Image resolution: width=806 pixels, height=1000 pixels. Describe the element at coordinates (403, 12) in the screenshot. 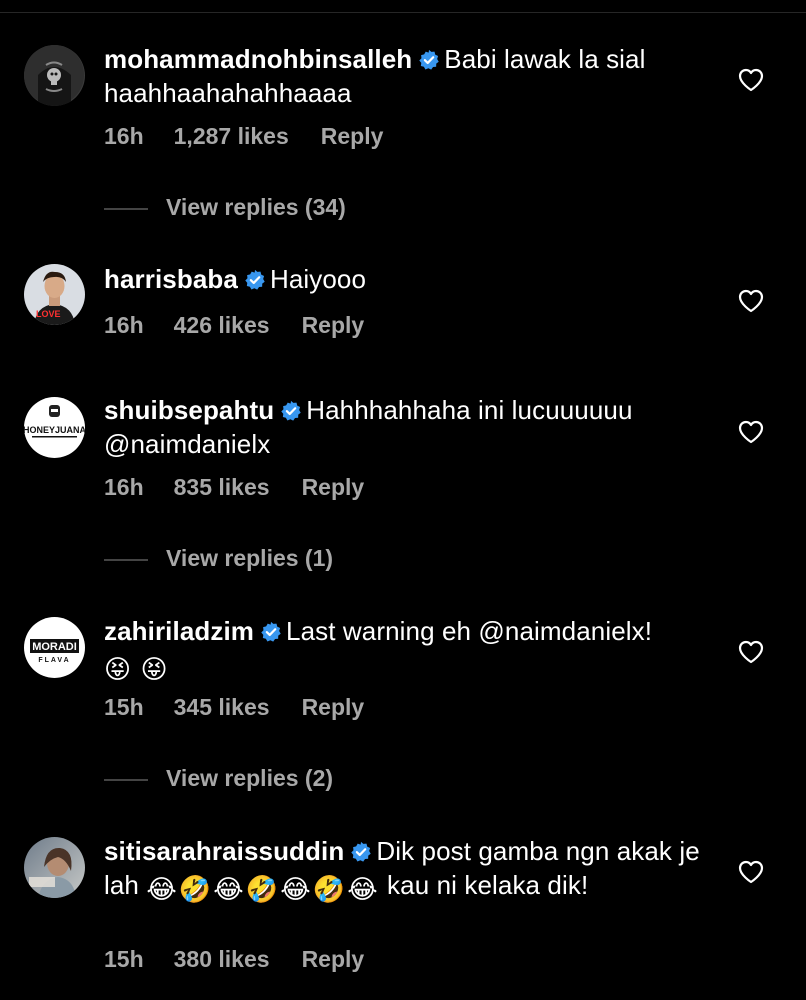

I see `top-divider` at that location.